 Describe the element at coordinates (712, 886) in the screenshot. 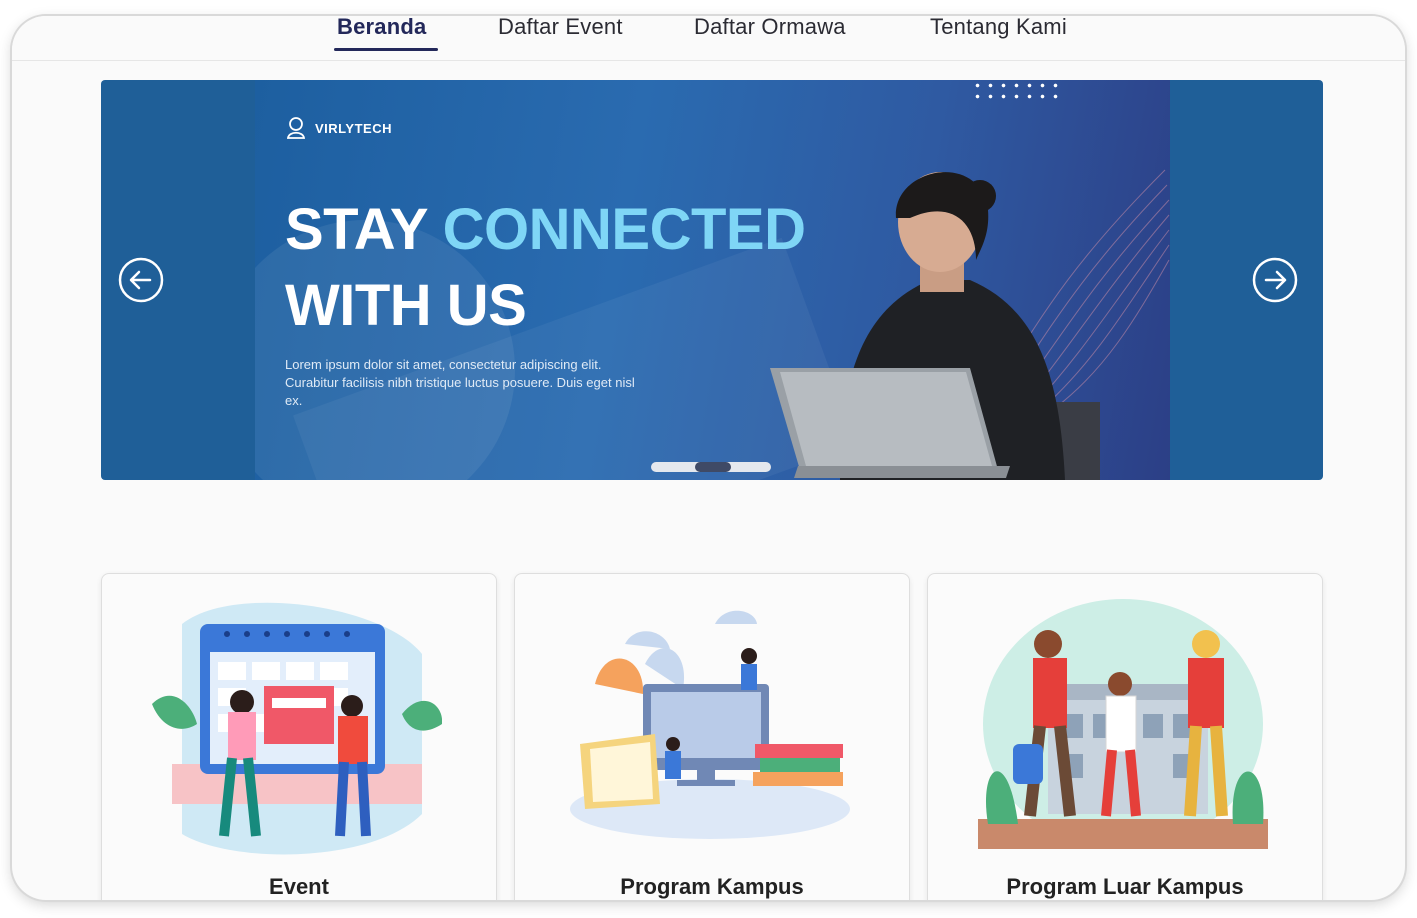

I see `card-title-program-kampus: Program Kampus` at that location.